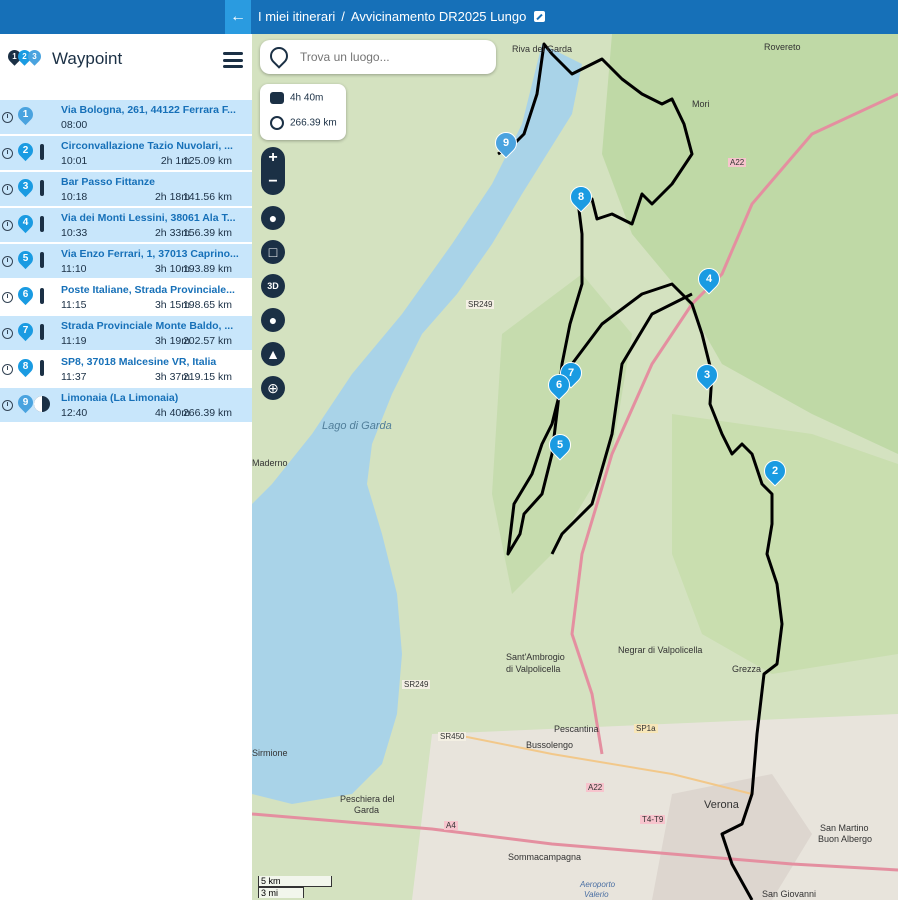 The height and width of the screenshot is (900, 898). I want to click on menu-icon, so click(233, 60).